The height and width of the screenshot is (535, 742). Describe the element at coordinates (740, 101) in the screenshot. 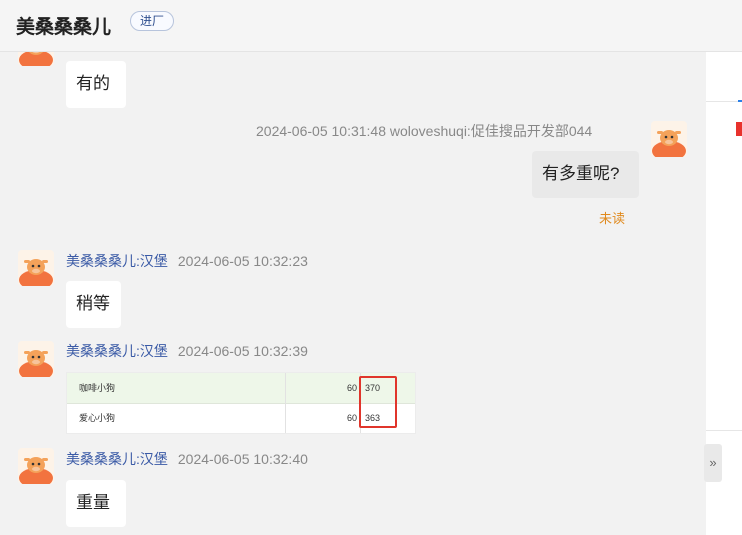

I see `tab-indicator` at that location.